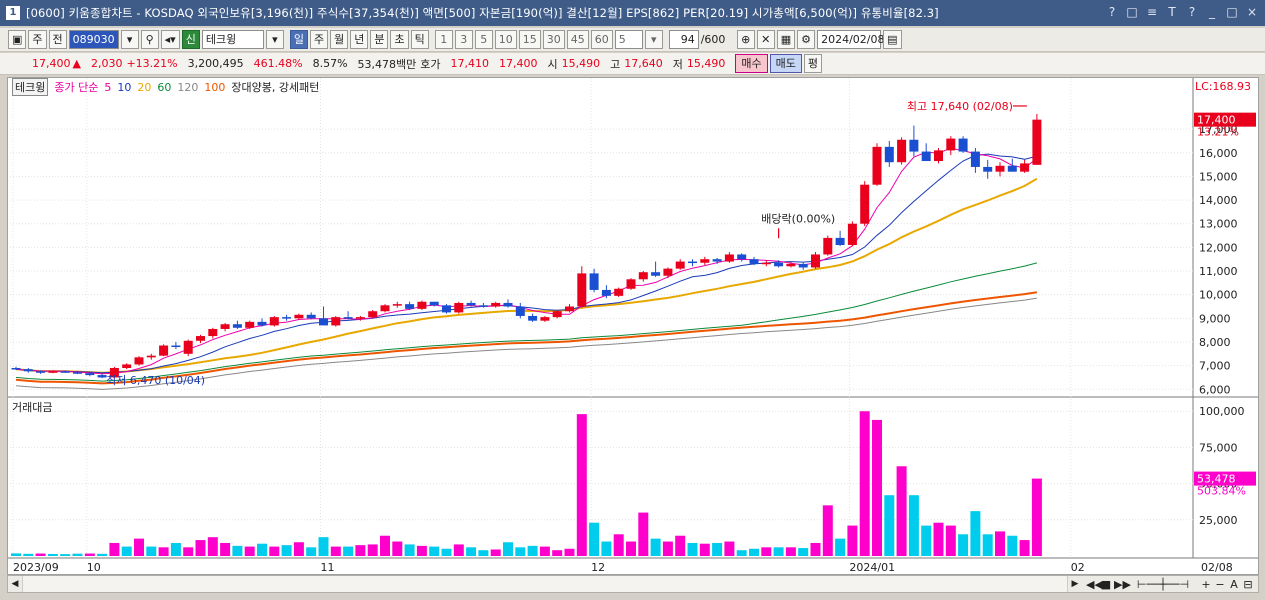 The height and width of the screenshot is (600, 1265). Describe the element at coordinates (529, 39) in the screenshot. I see `minute-option: 15` at that location.